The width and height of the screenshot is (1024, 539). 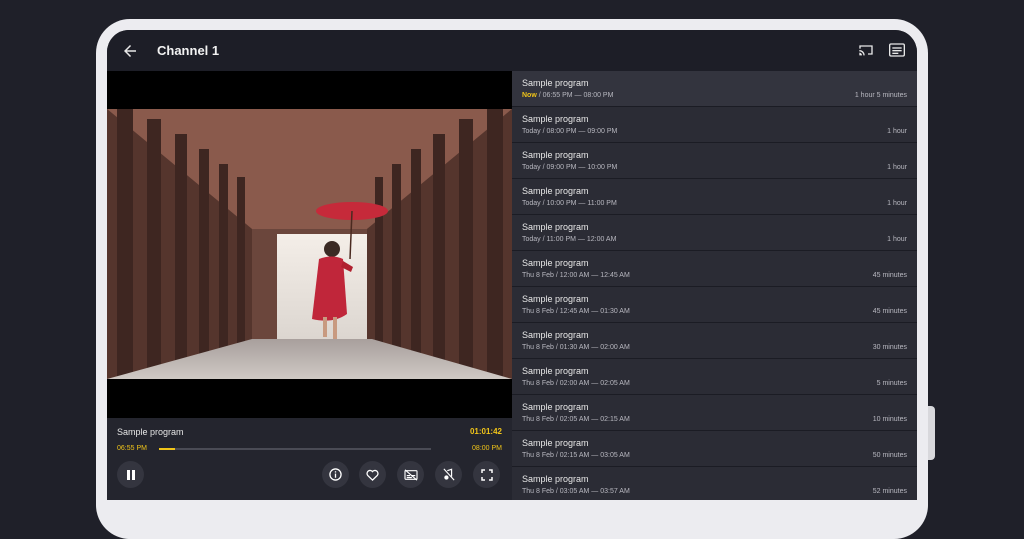 What do you see at coordinates (889, 419) in the screenshot?
I see `program-duration: 10 minutes` at bounding box center [889, 419].